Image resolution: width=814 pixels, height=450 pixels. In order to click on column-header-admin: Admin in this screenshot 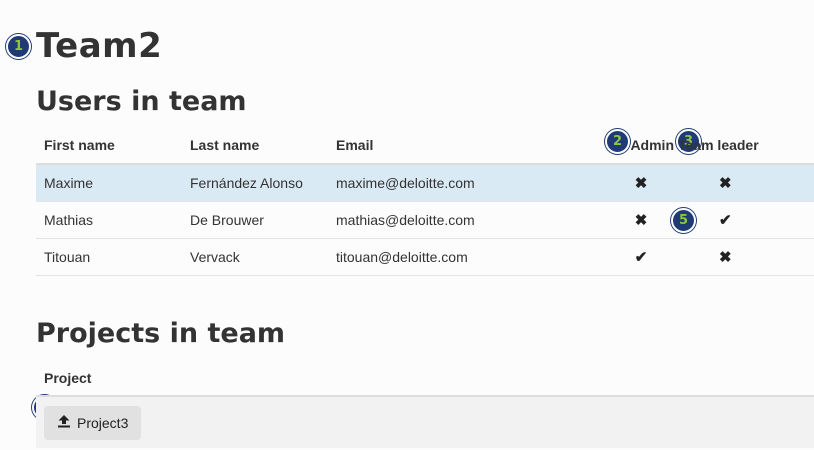, I will do `click(641, 145)`.